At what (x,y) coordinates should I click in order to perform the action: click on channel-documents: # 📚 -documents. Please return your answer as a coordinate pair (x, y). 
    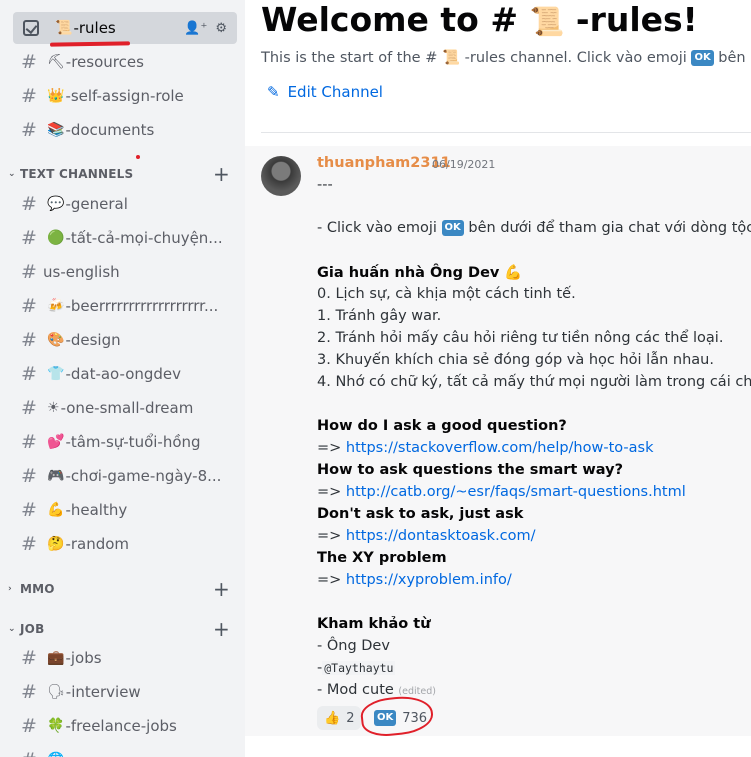
    Looking at the image, I should click on (125, 130).